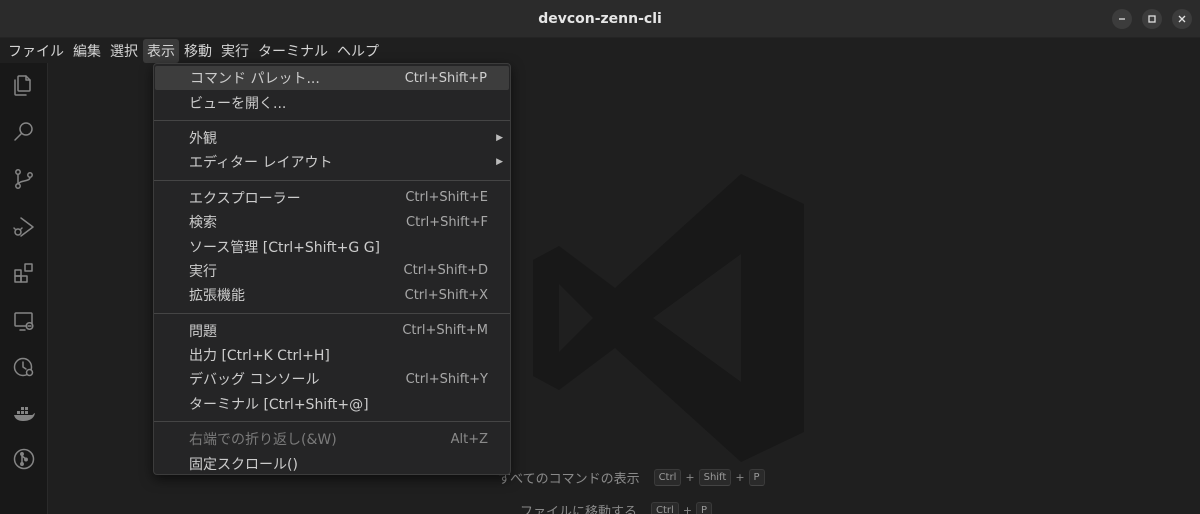  What do you see at coordinates (24, 321) in the screenshot?
I see `remote-explorer-icon` at bounding box center [24, 321].